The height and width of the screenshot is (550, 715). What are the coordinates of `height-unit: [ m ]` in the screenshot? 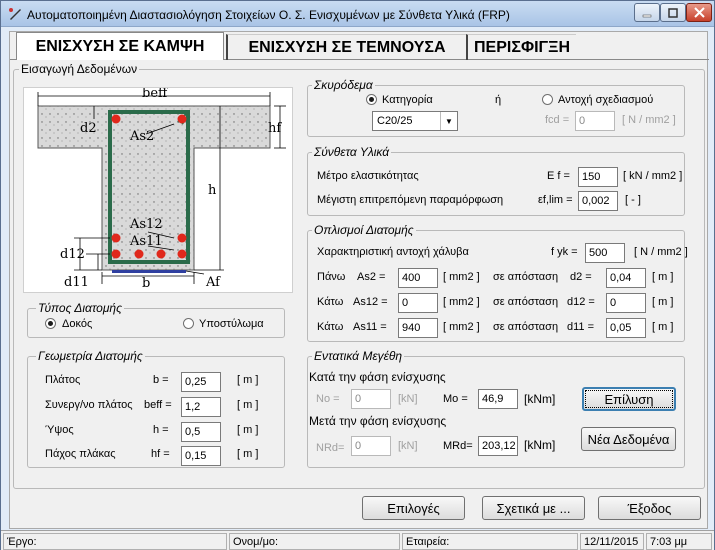 It's located at (248, 430).